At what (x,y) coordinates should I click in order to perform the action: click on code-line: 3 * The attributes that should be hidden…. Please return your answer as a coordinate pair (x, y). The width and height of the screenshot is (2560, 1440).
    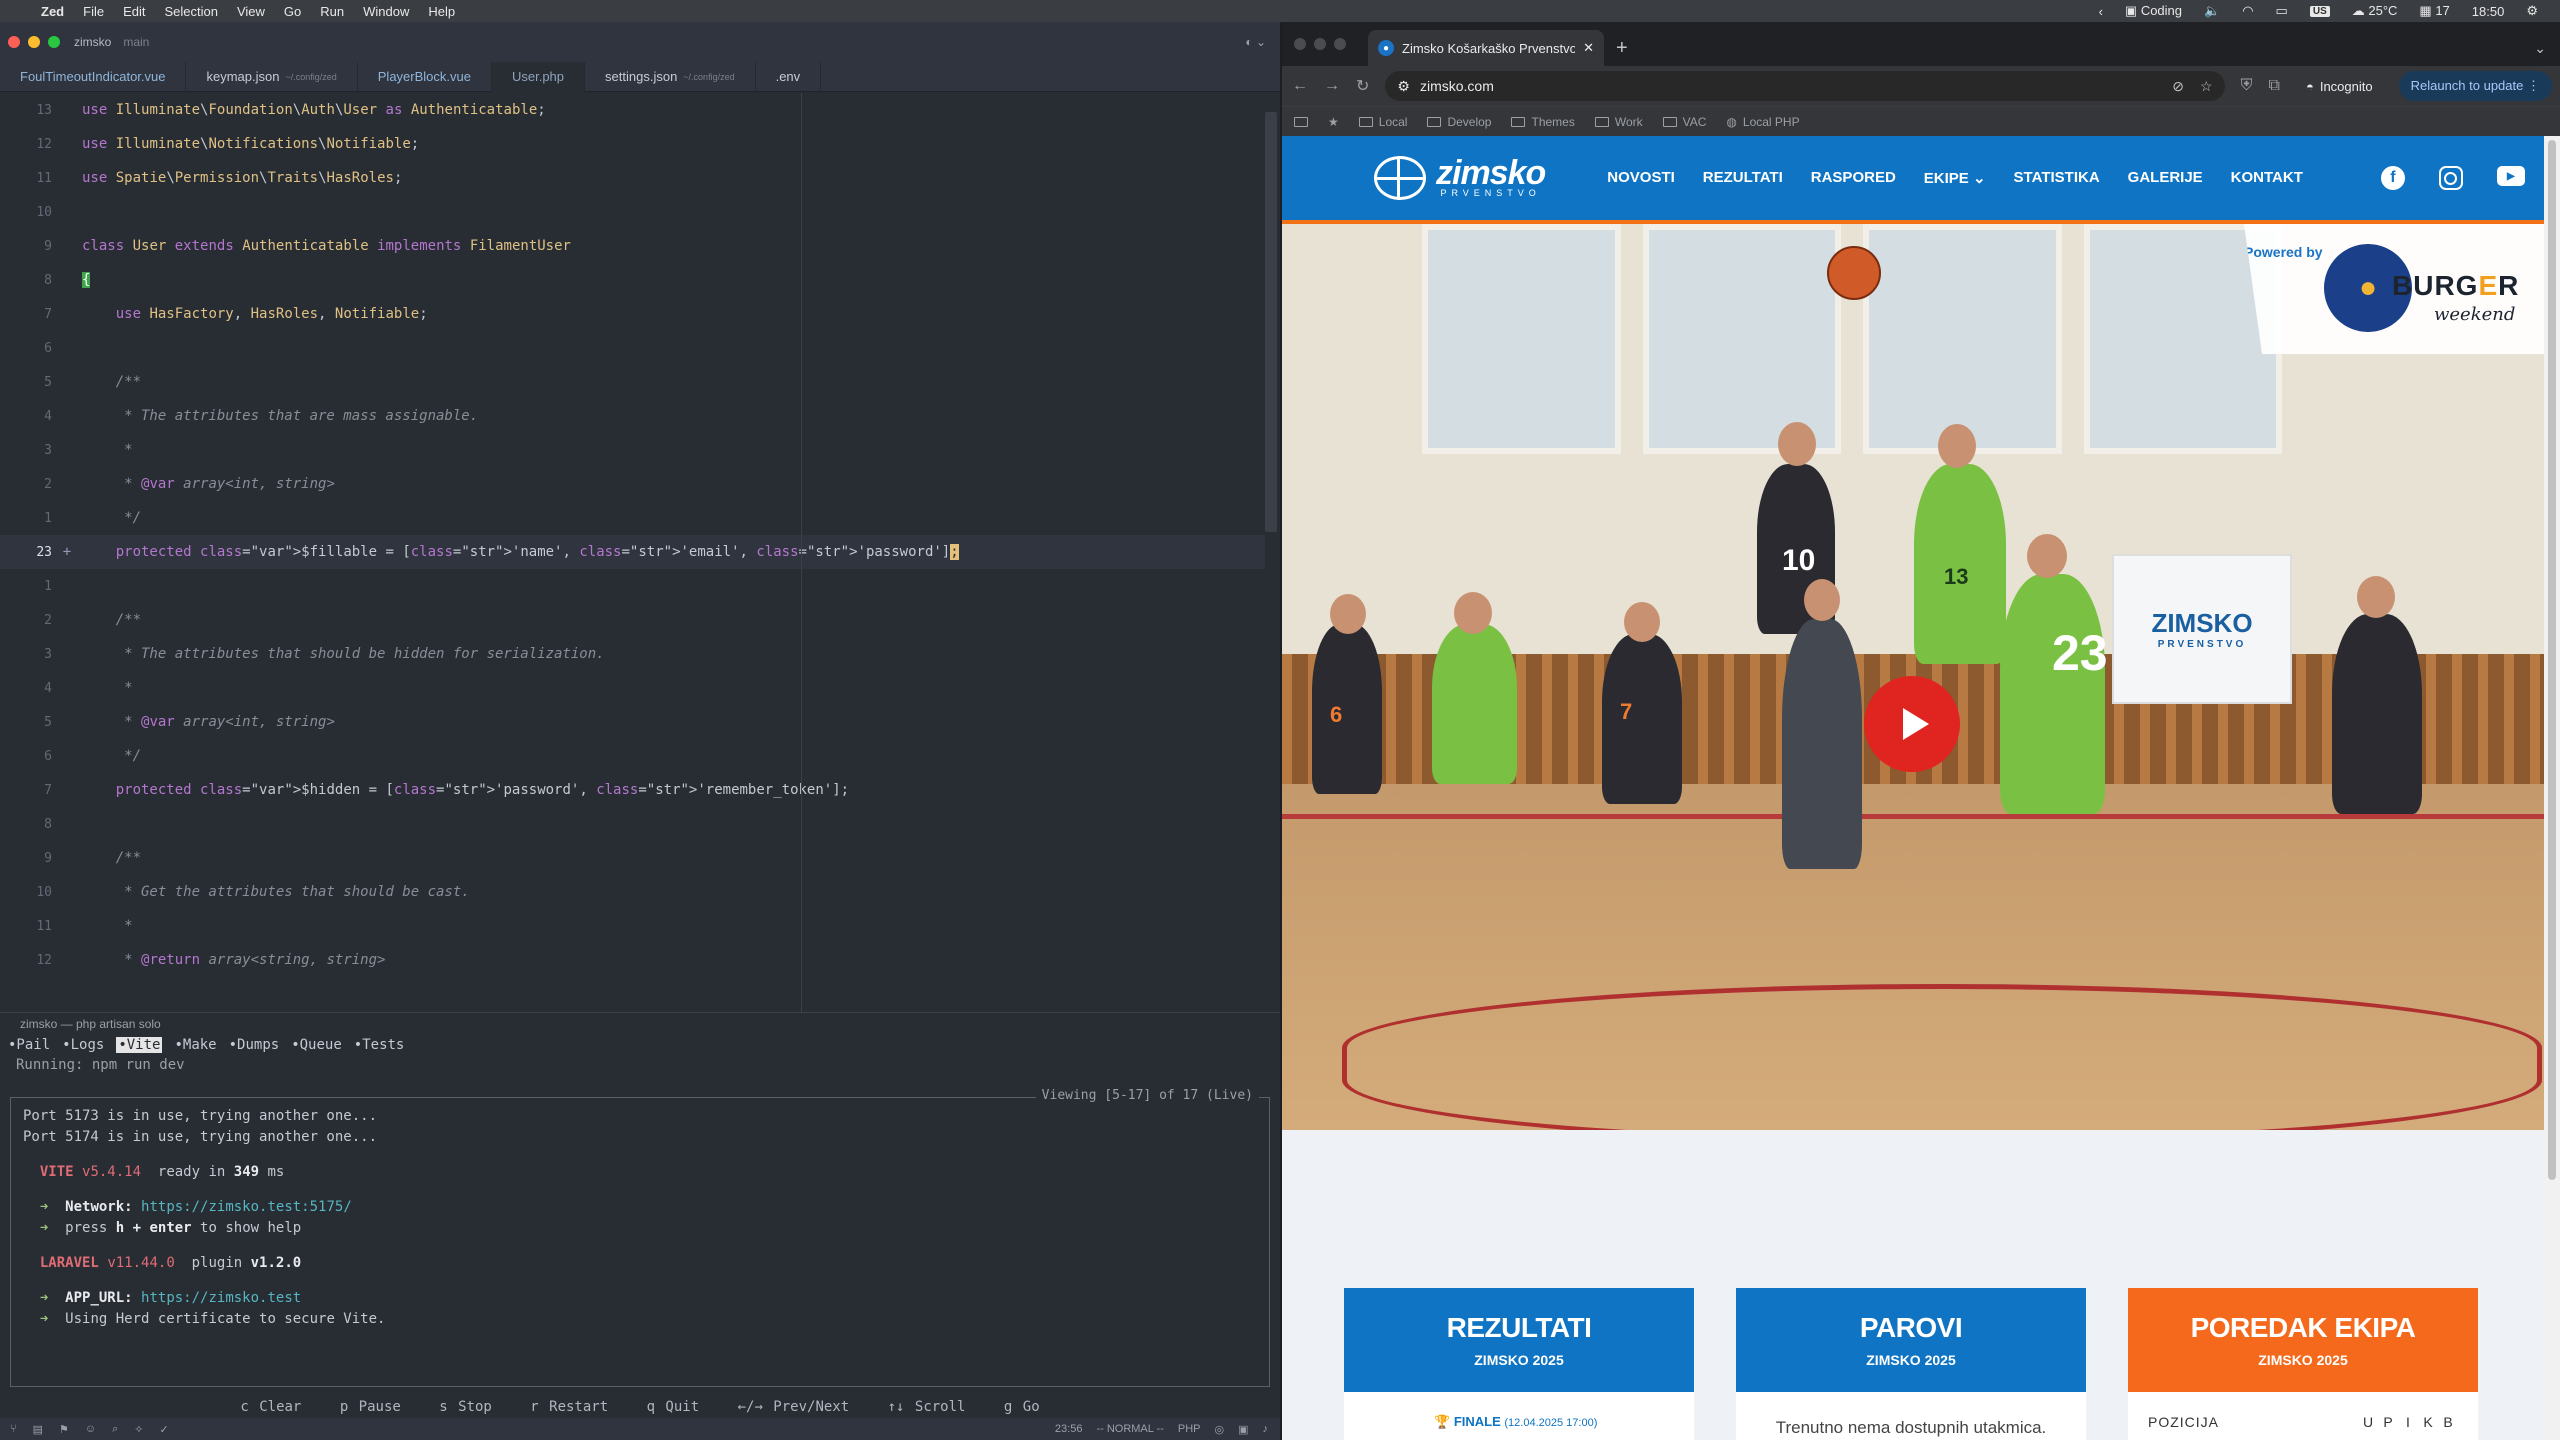
    Looking at the image, I should click on (632, 654).